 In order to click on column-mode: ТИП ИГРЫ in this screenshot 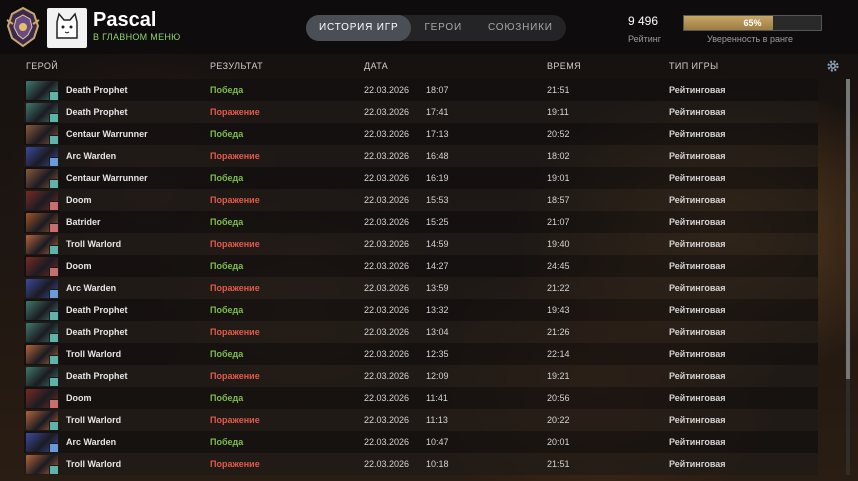, I will do `click(693, 66)`.